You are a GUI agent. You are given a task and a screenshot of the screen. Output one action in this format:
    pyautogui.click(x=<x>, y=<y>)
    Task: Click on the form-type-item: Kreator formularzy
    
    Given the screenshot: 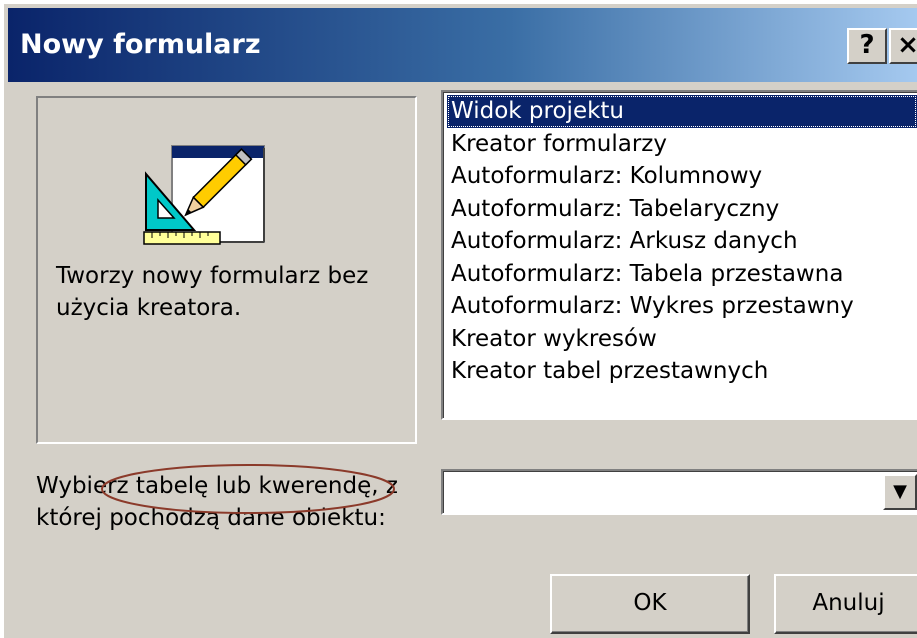 What is the action you would take?
    pyautogui.click(x=682, y=144)
    